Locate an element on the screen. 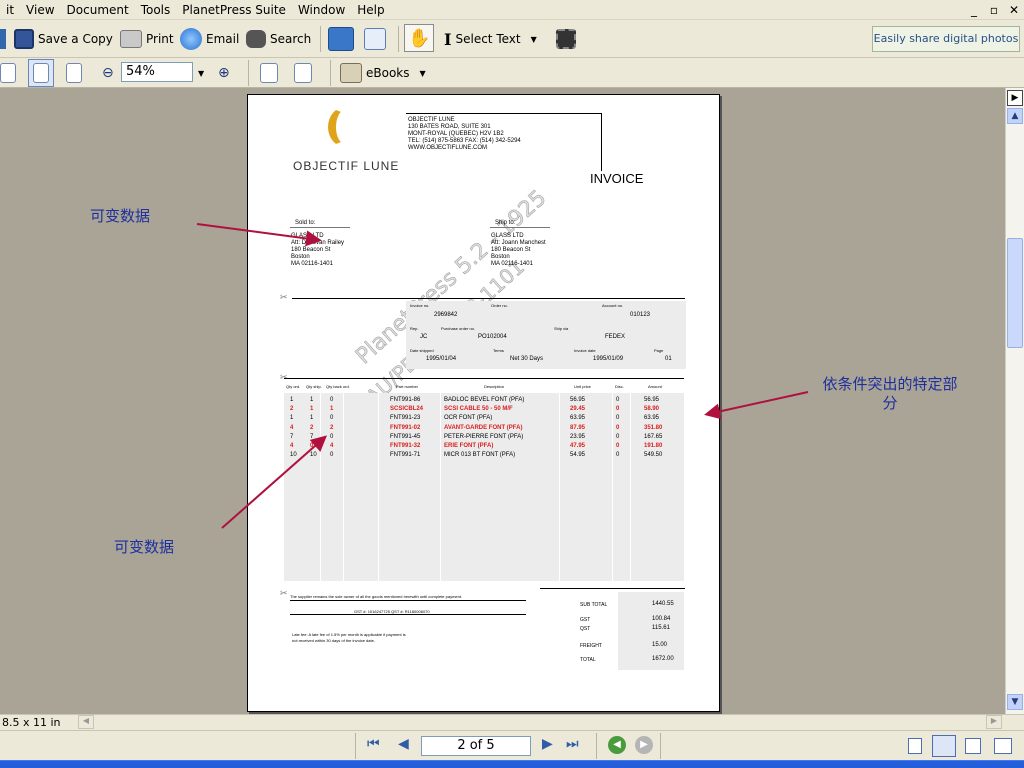  print-button: Print is located at coordinates (147, 39).